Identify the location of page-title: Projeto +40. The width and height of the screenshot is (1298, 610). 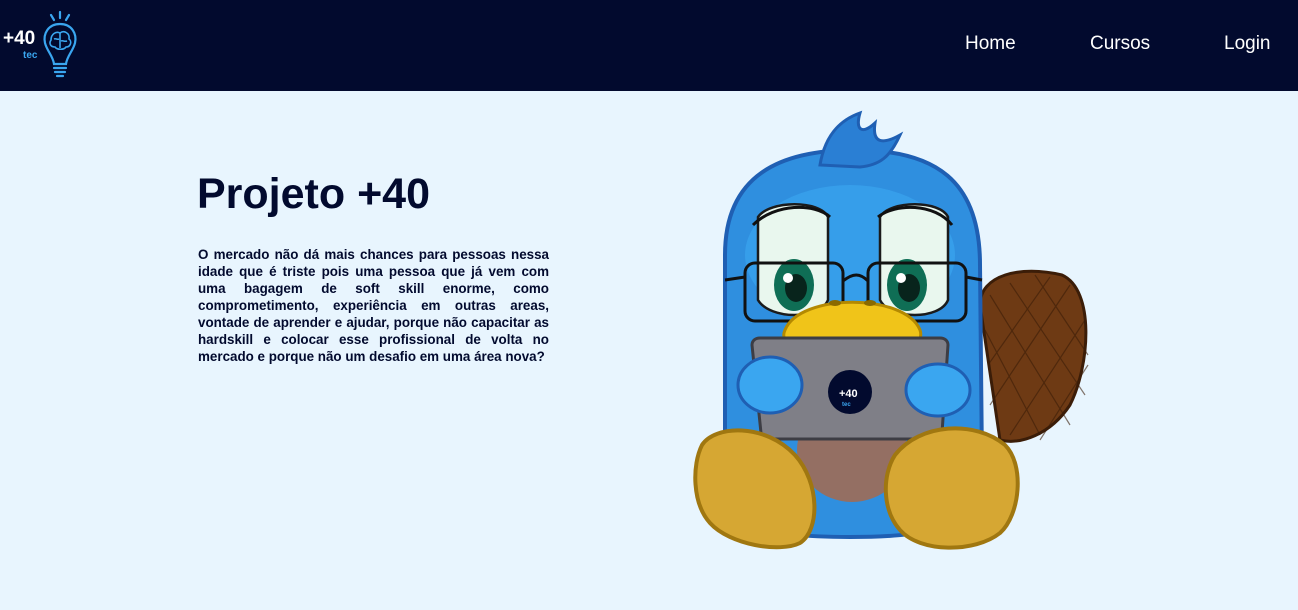
(314, 194).